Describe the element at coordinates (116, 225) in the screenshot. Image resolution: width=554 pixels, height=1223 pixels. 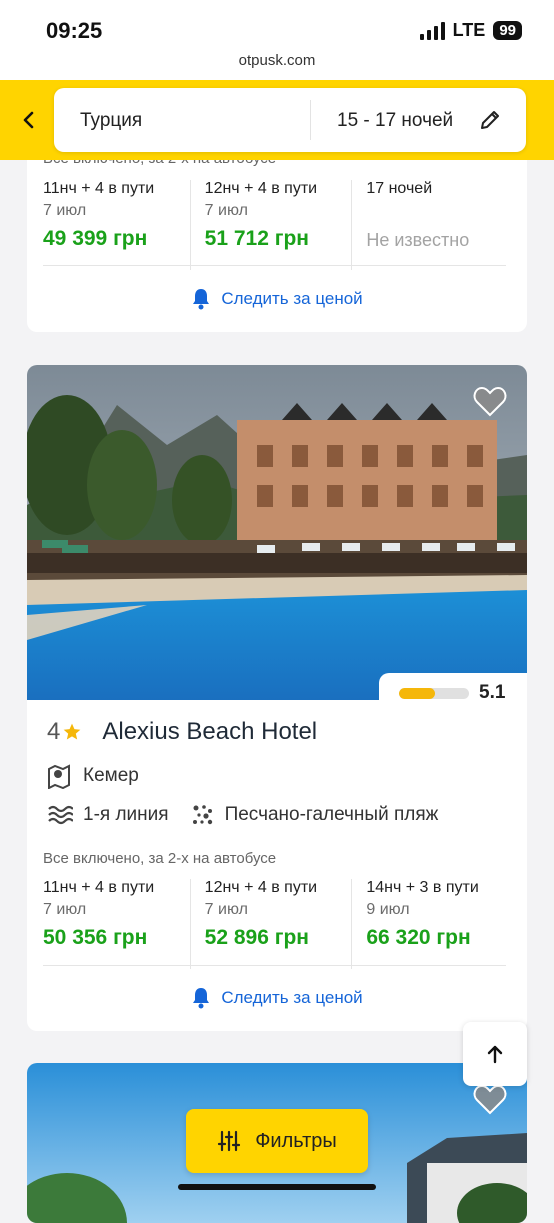
I see `offer-item: 11нч + 4 в пути 7 июл 49 399 грн` at that location.